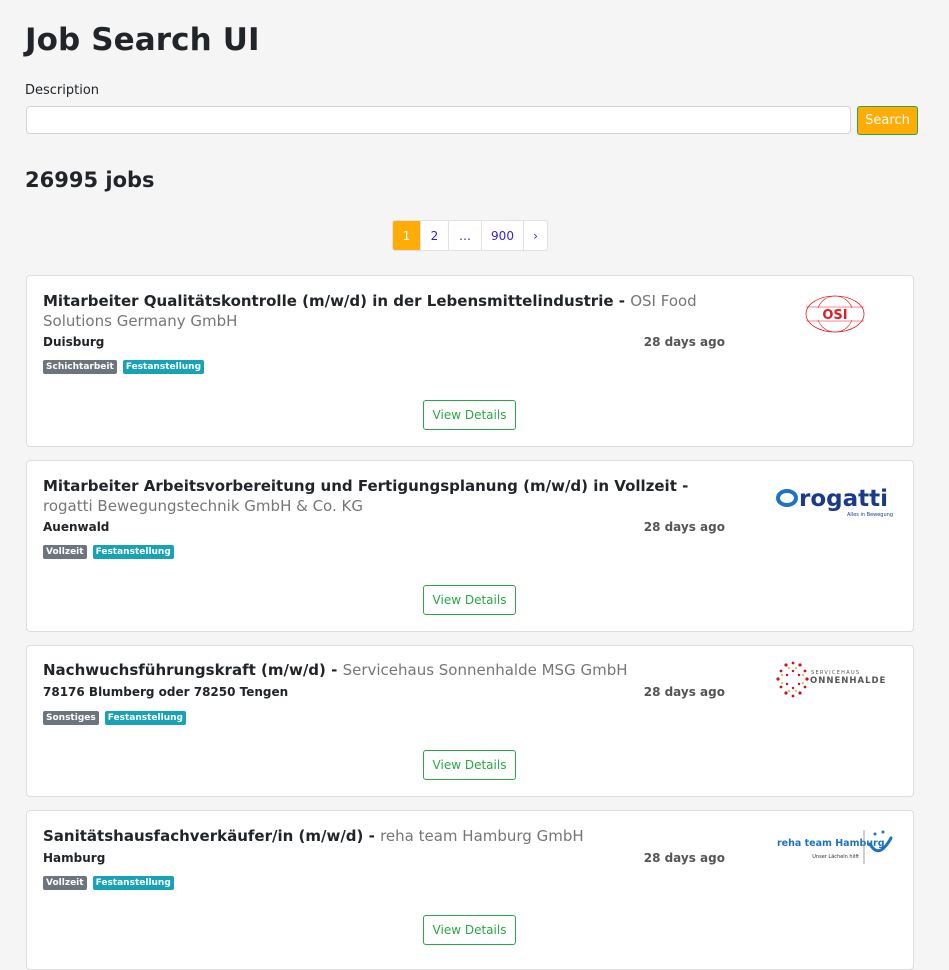 This screenshot has width=949, height=970. I want to click on company-logo: SERVICEHAUS ONNENHALDE, so click(834, 680).